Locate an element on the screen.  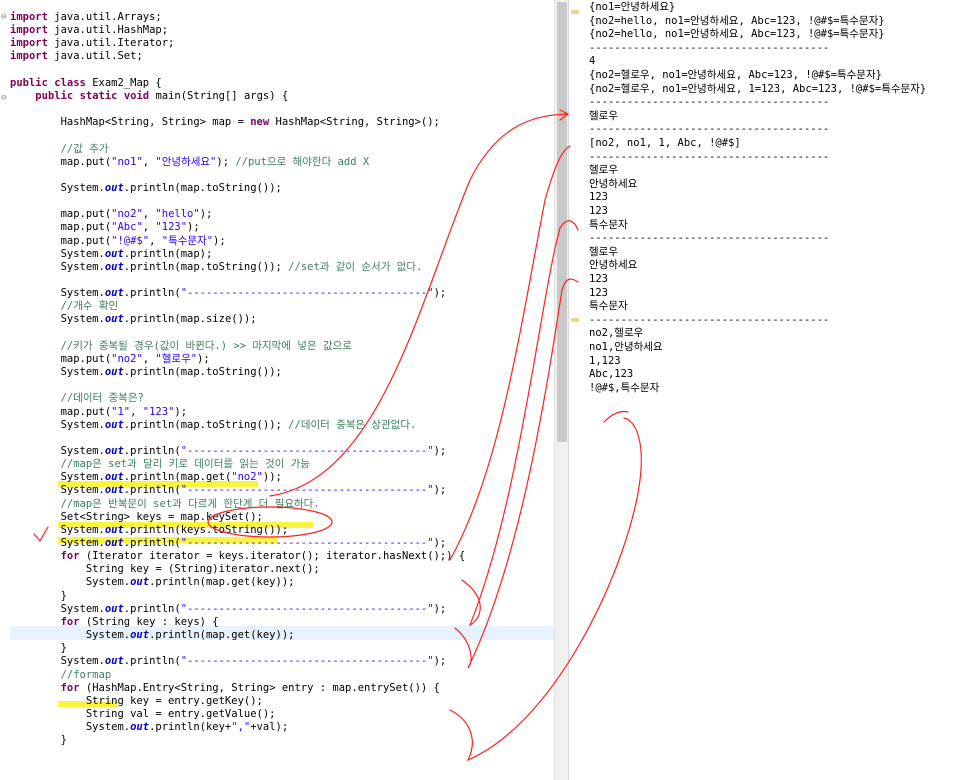
code-line: import java.util.HashMap; is located at coordinates (89, 30).